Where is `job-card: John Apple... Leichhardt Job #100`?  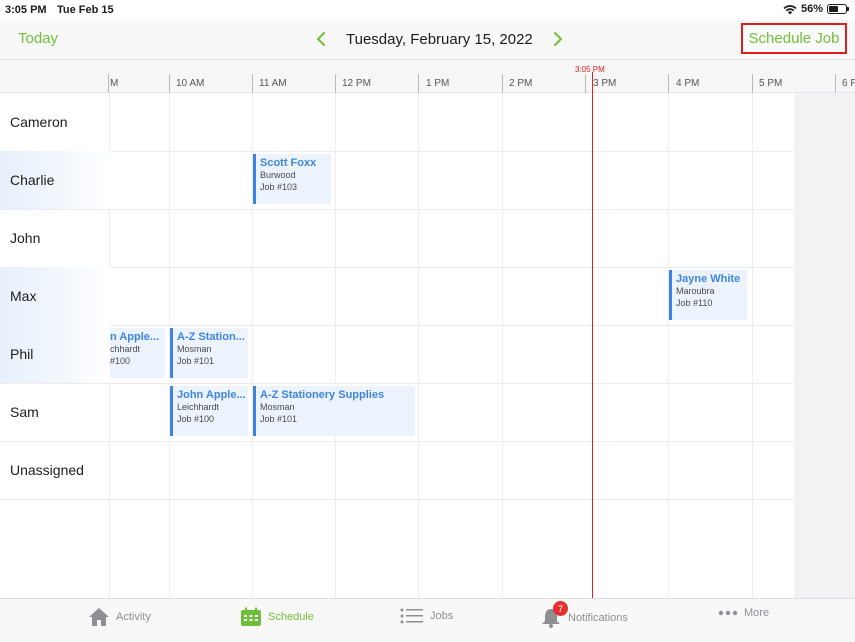 job-card: John Apple... Leichhardt Job #100 is located at coordinates (209, 411).